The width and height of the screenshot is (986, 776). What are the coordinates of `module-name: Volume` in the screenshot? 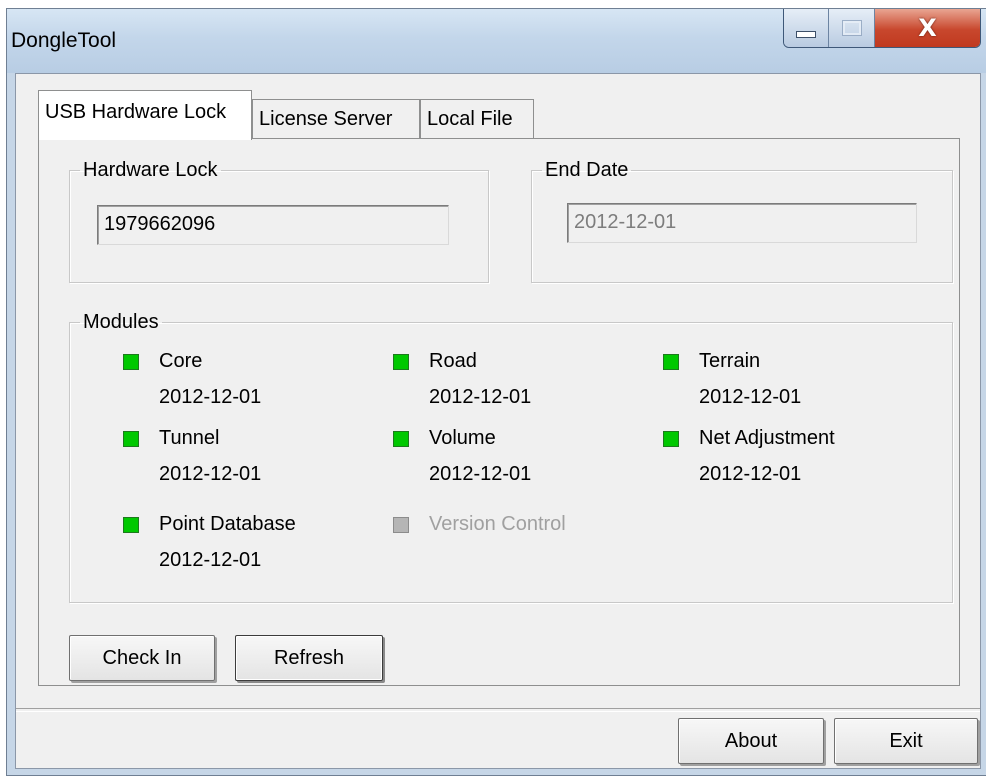 It's located at (462, 438).